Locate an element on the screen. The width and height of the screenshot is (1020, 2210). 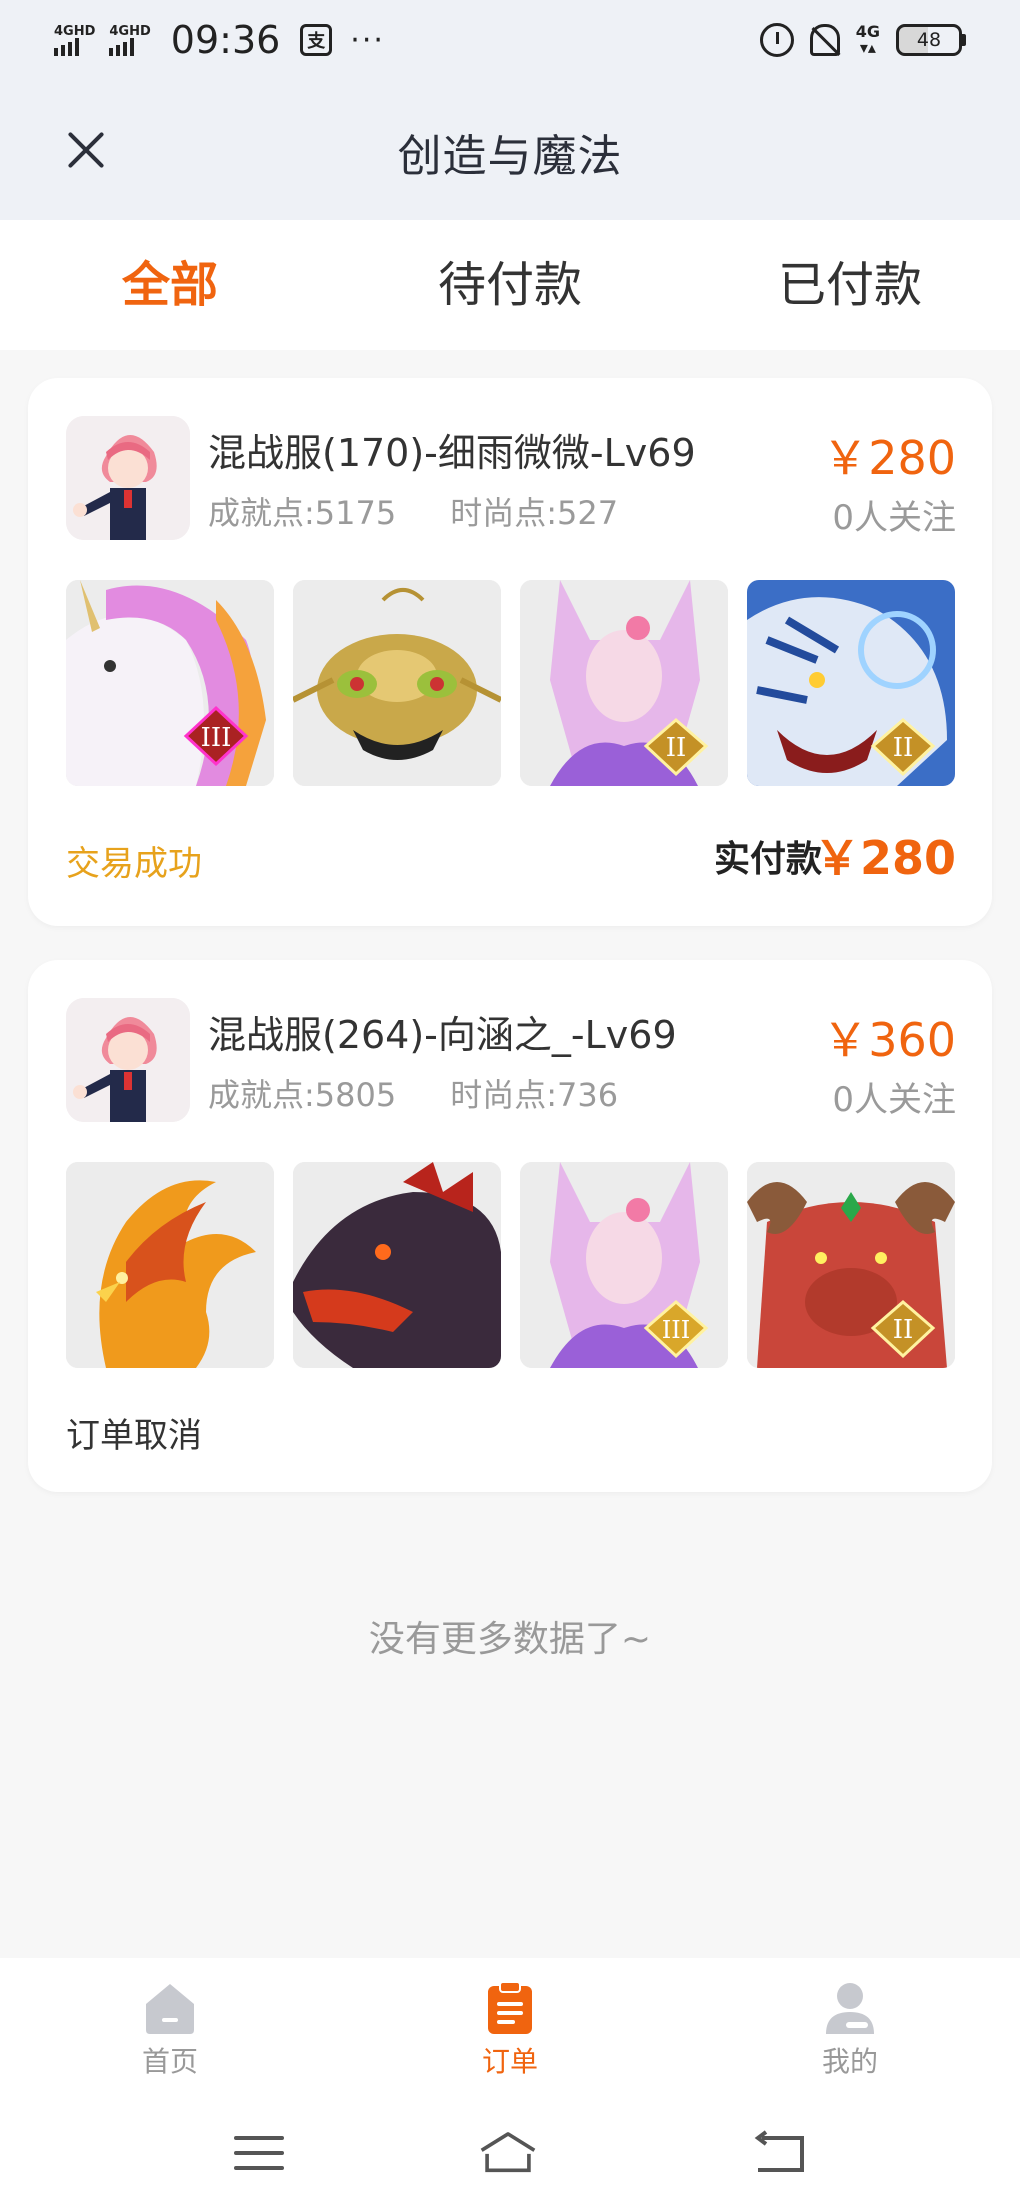
tab-pending-payment: 待付款 is located at coordinates (510, 285).